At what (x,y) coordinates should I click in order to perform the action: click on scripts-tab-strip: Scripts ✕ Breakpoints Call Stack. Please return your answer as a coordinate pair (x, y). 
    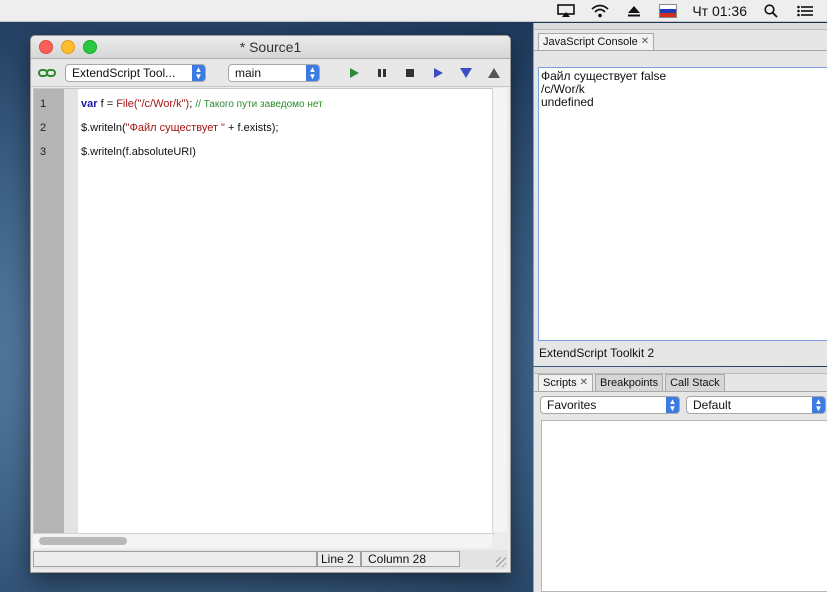
    Looking at the image, I should click on (680, 383).